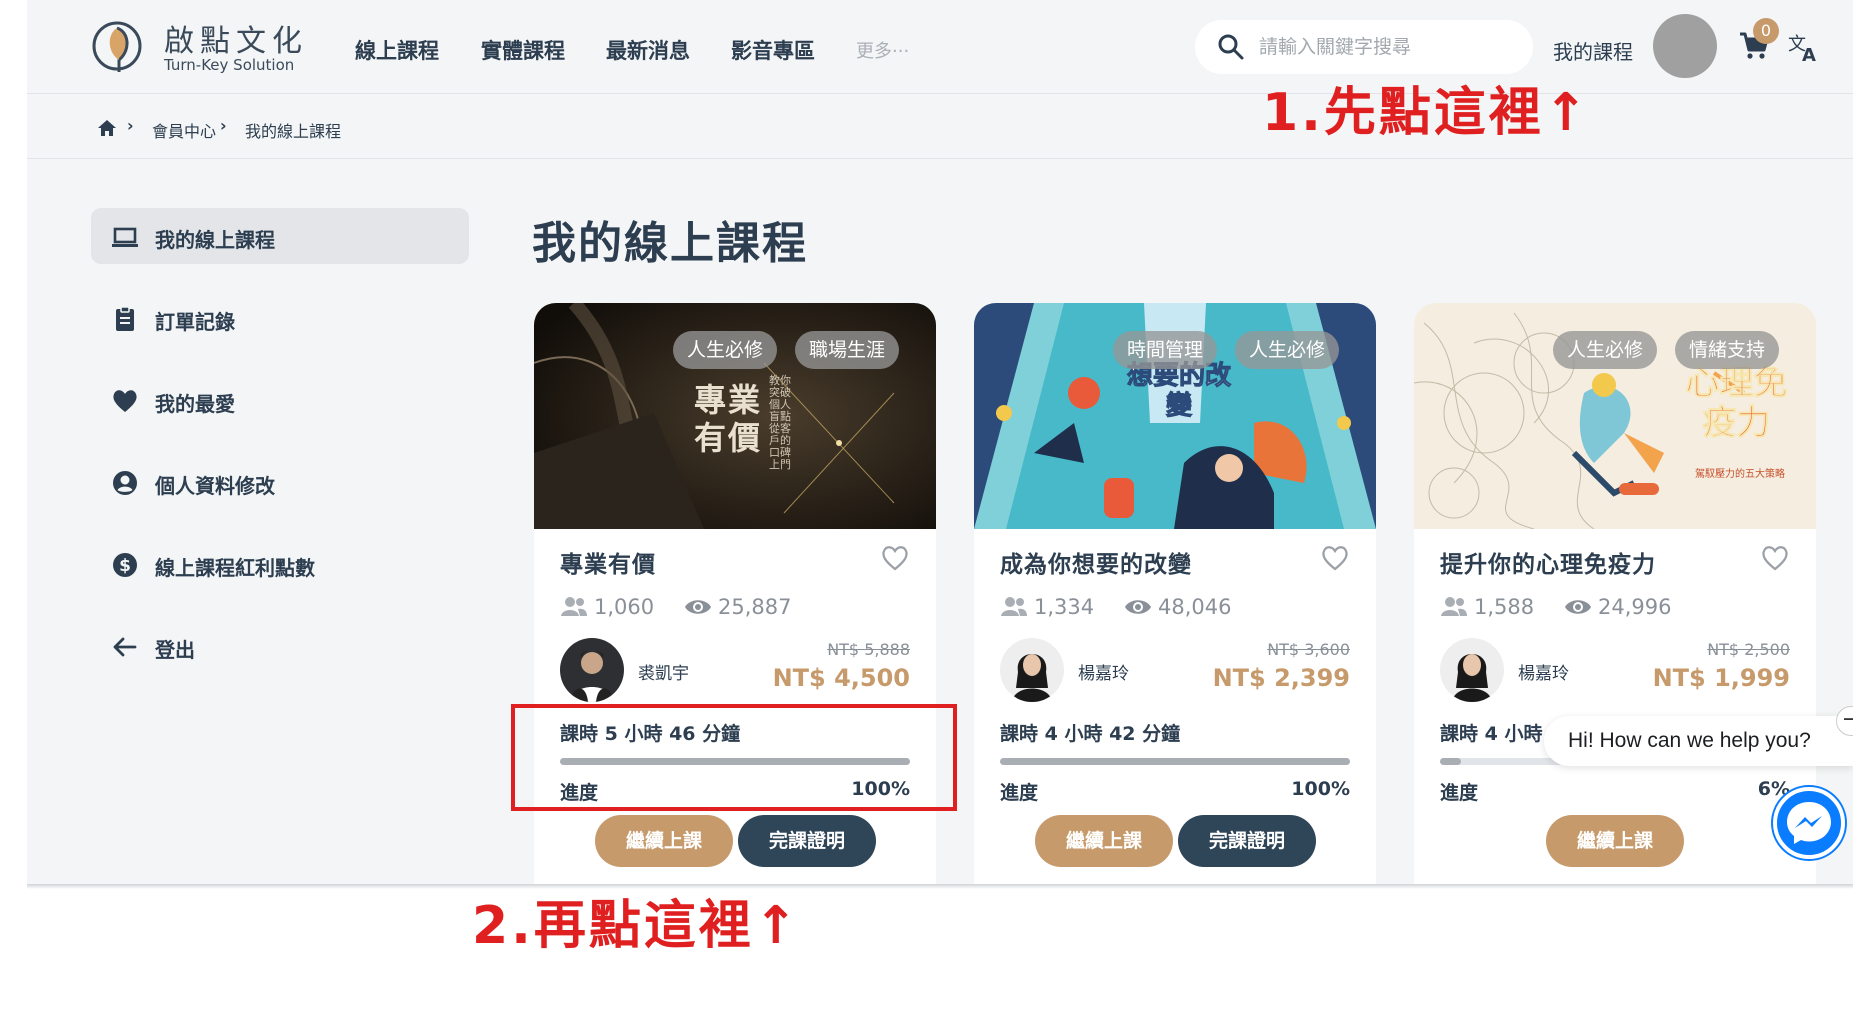 The height and width of the screenshot is (1035, 1853). I want to click on chat-greeting-bubble: Hi! How can we help you?, so click(1698, 741).